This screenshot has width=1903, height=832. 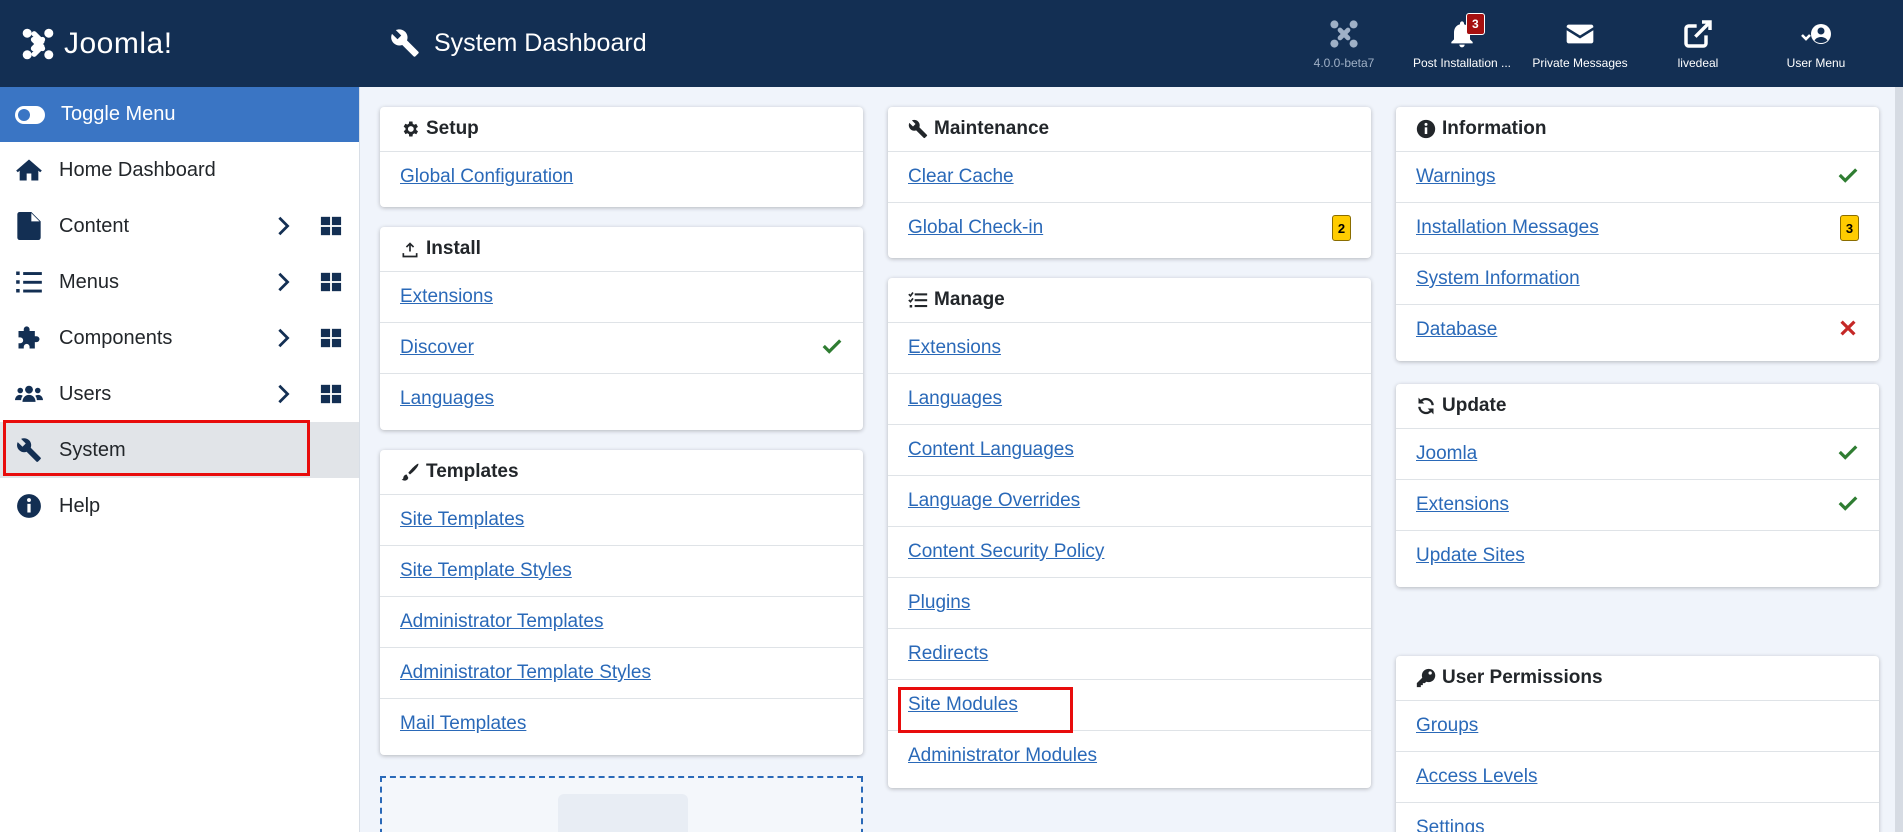 What do you see at coordinates (179, 114) in the screenshot?
I see `toggle-menu-button: Toggle Menu` at bounding box center [179, 114].